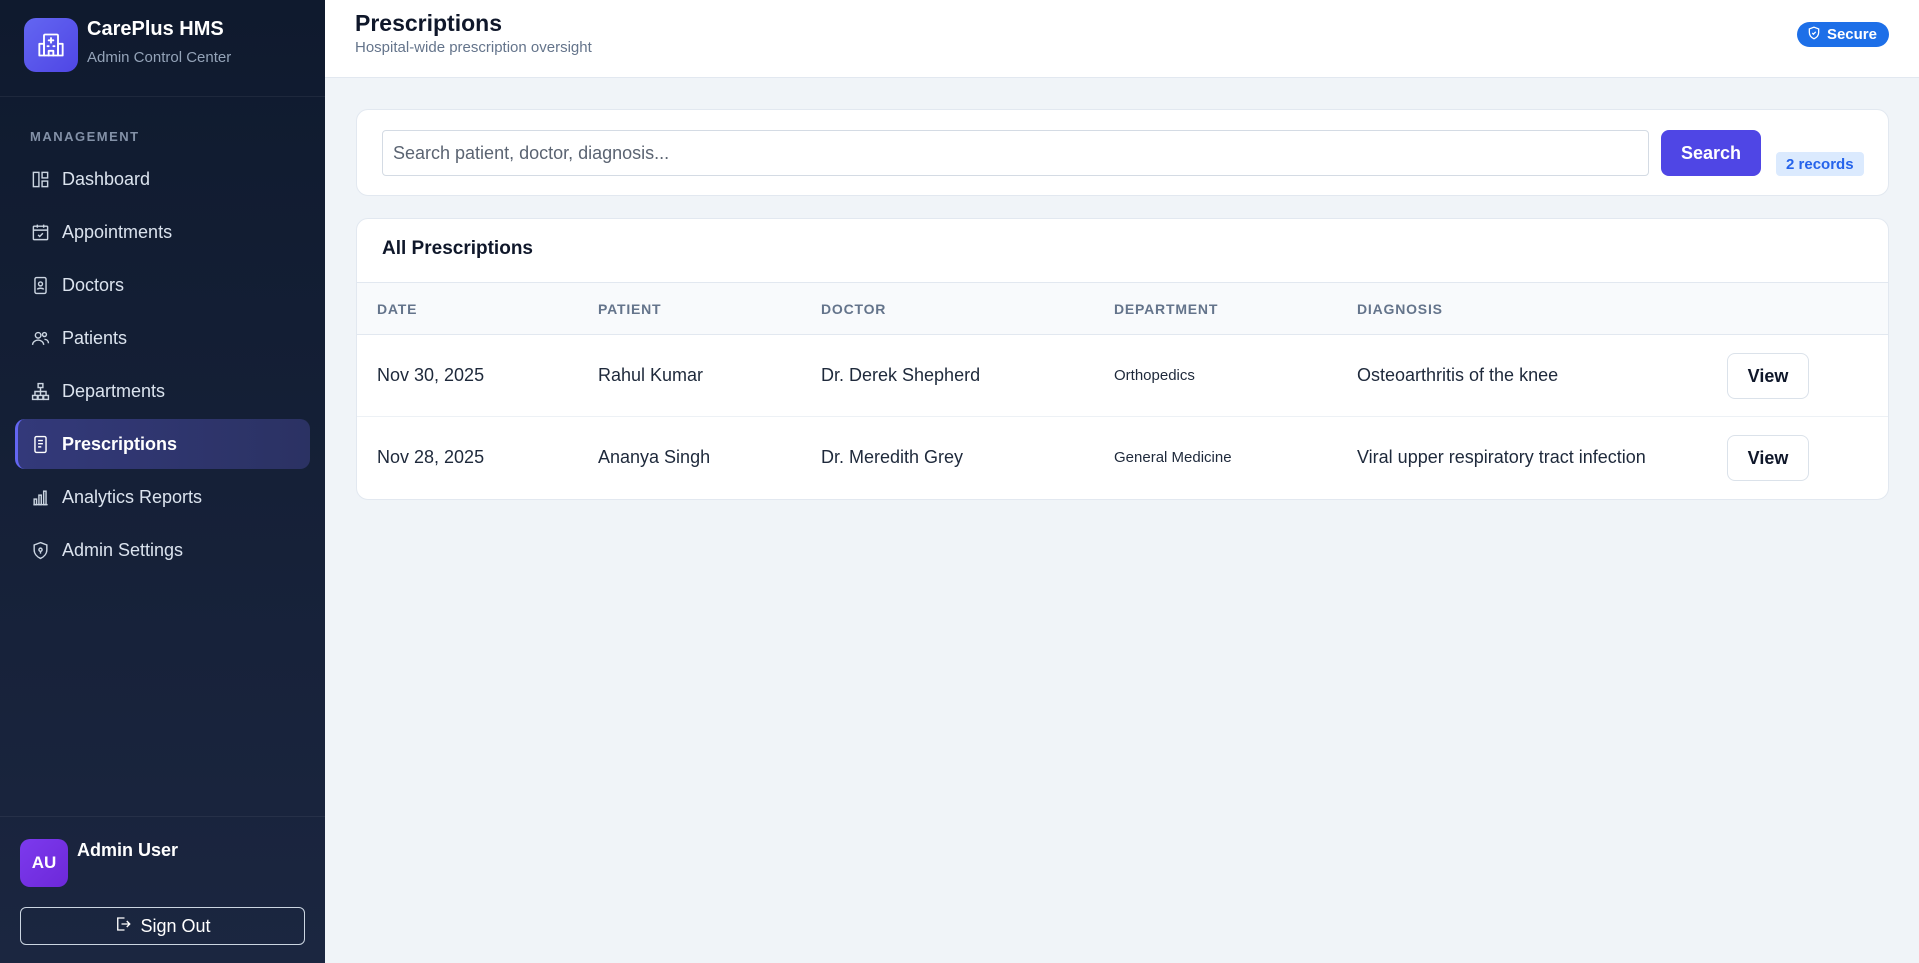 The height and width of the screenshot is (963, 1919). I want to click on sidebar-item-label: Dashboard, so click(106, 178).